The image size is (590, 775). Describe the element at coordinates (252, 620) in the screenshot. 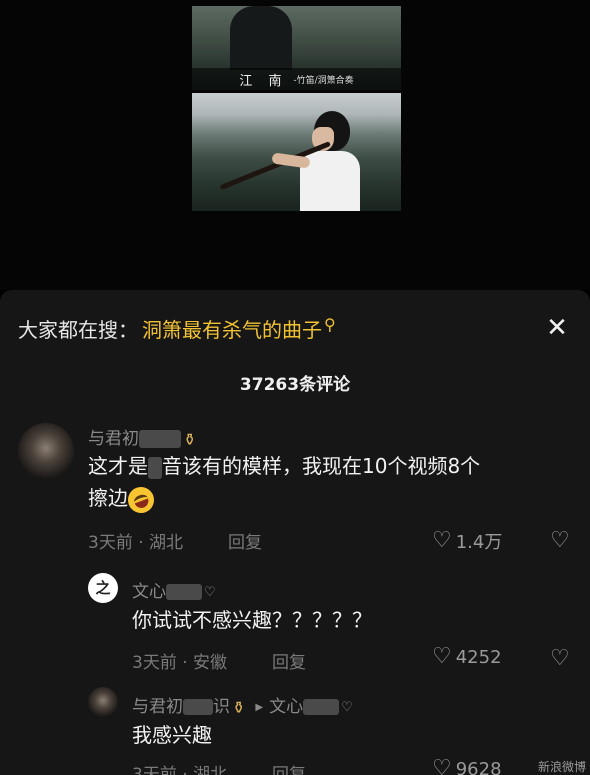

I see `comment-text: 你试试不感兴趣？？？？？` at that location.